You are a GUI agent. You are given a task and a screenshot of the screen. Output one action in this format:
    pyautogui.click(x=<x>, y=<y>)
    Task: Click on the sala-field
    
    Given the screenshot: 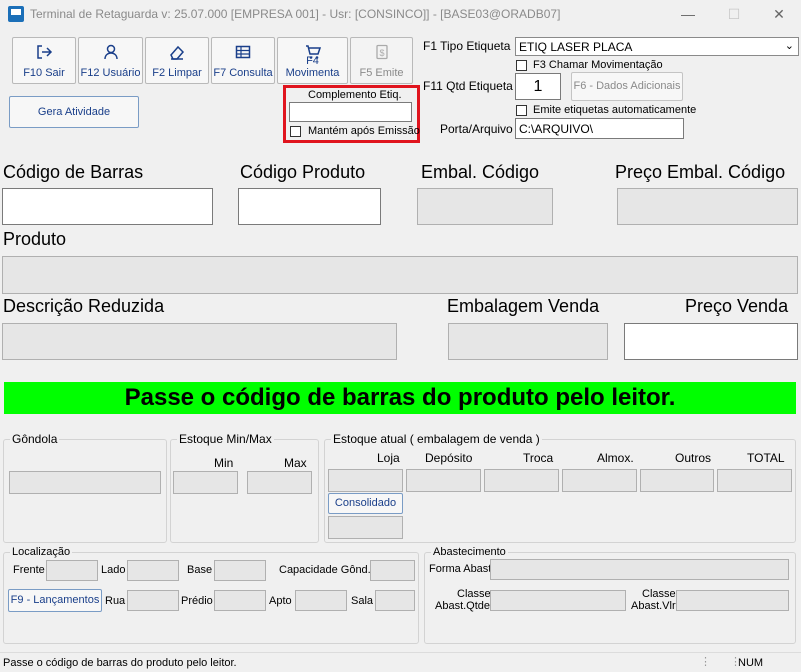 What is the action you would take?
    pyautogui.click(x=395, y=600)
    